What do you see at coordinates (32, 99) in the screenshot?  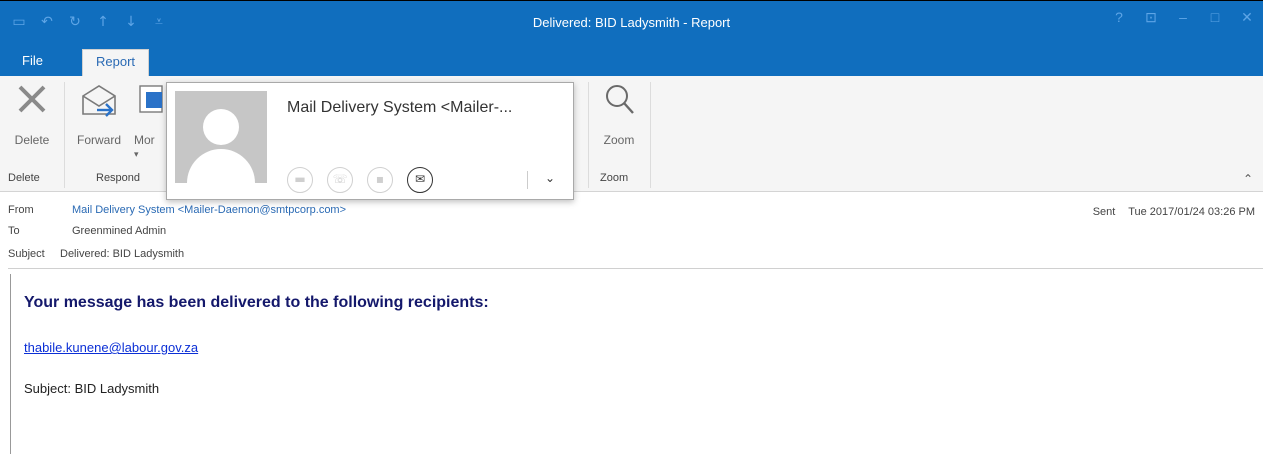 I see `delete-icon` at bounding box center [32, 99].